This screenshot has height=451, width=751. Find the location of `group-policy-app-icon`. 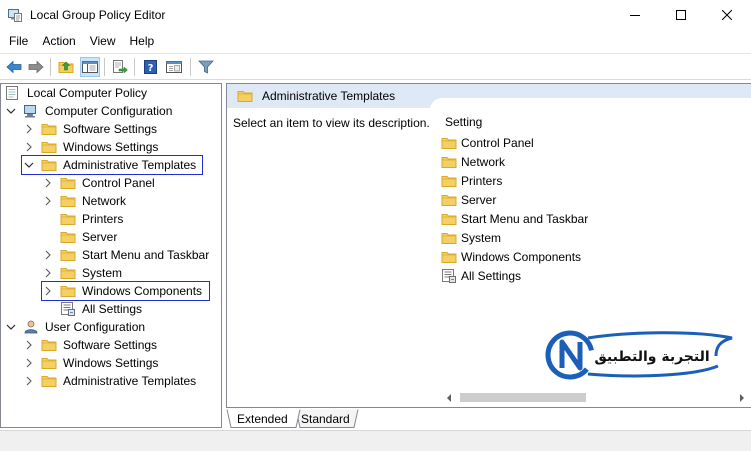

group-policy-app-icon is located at coordinates (15, 15).